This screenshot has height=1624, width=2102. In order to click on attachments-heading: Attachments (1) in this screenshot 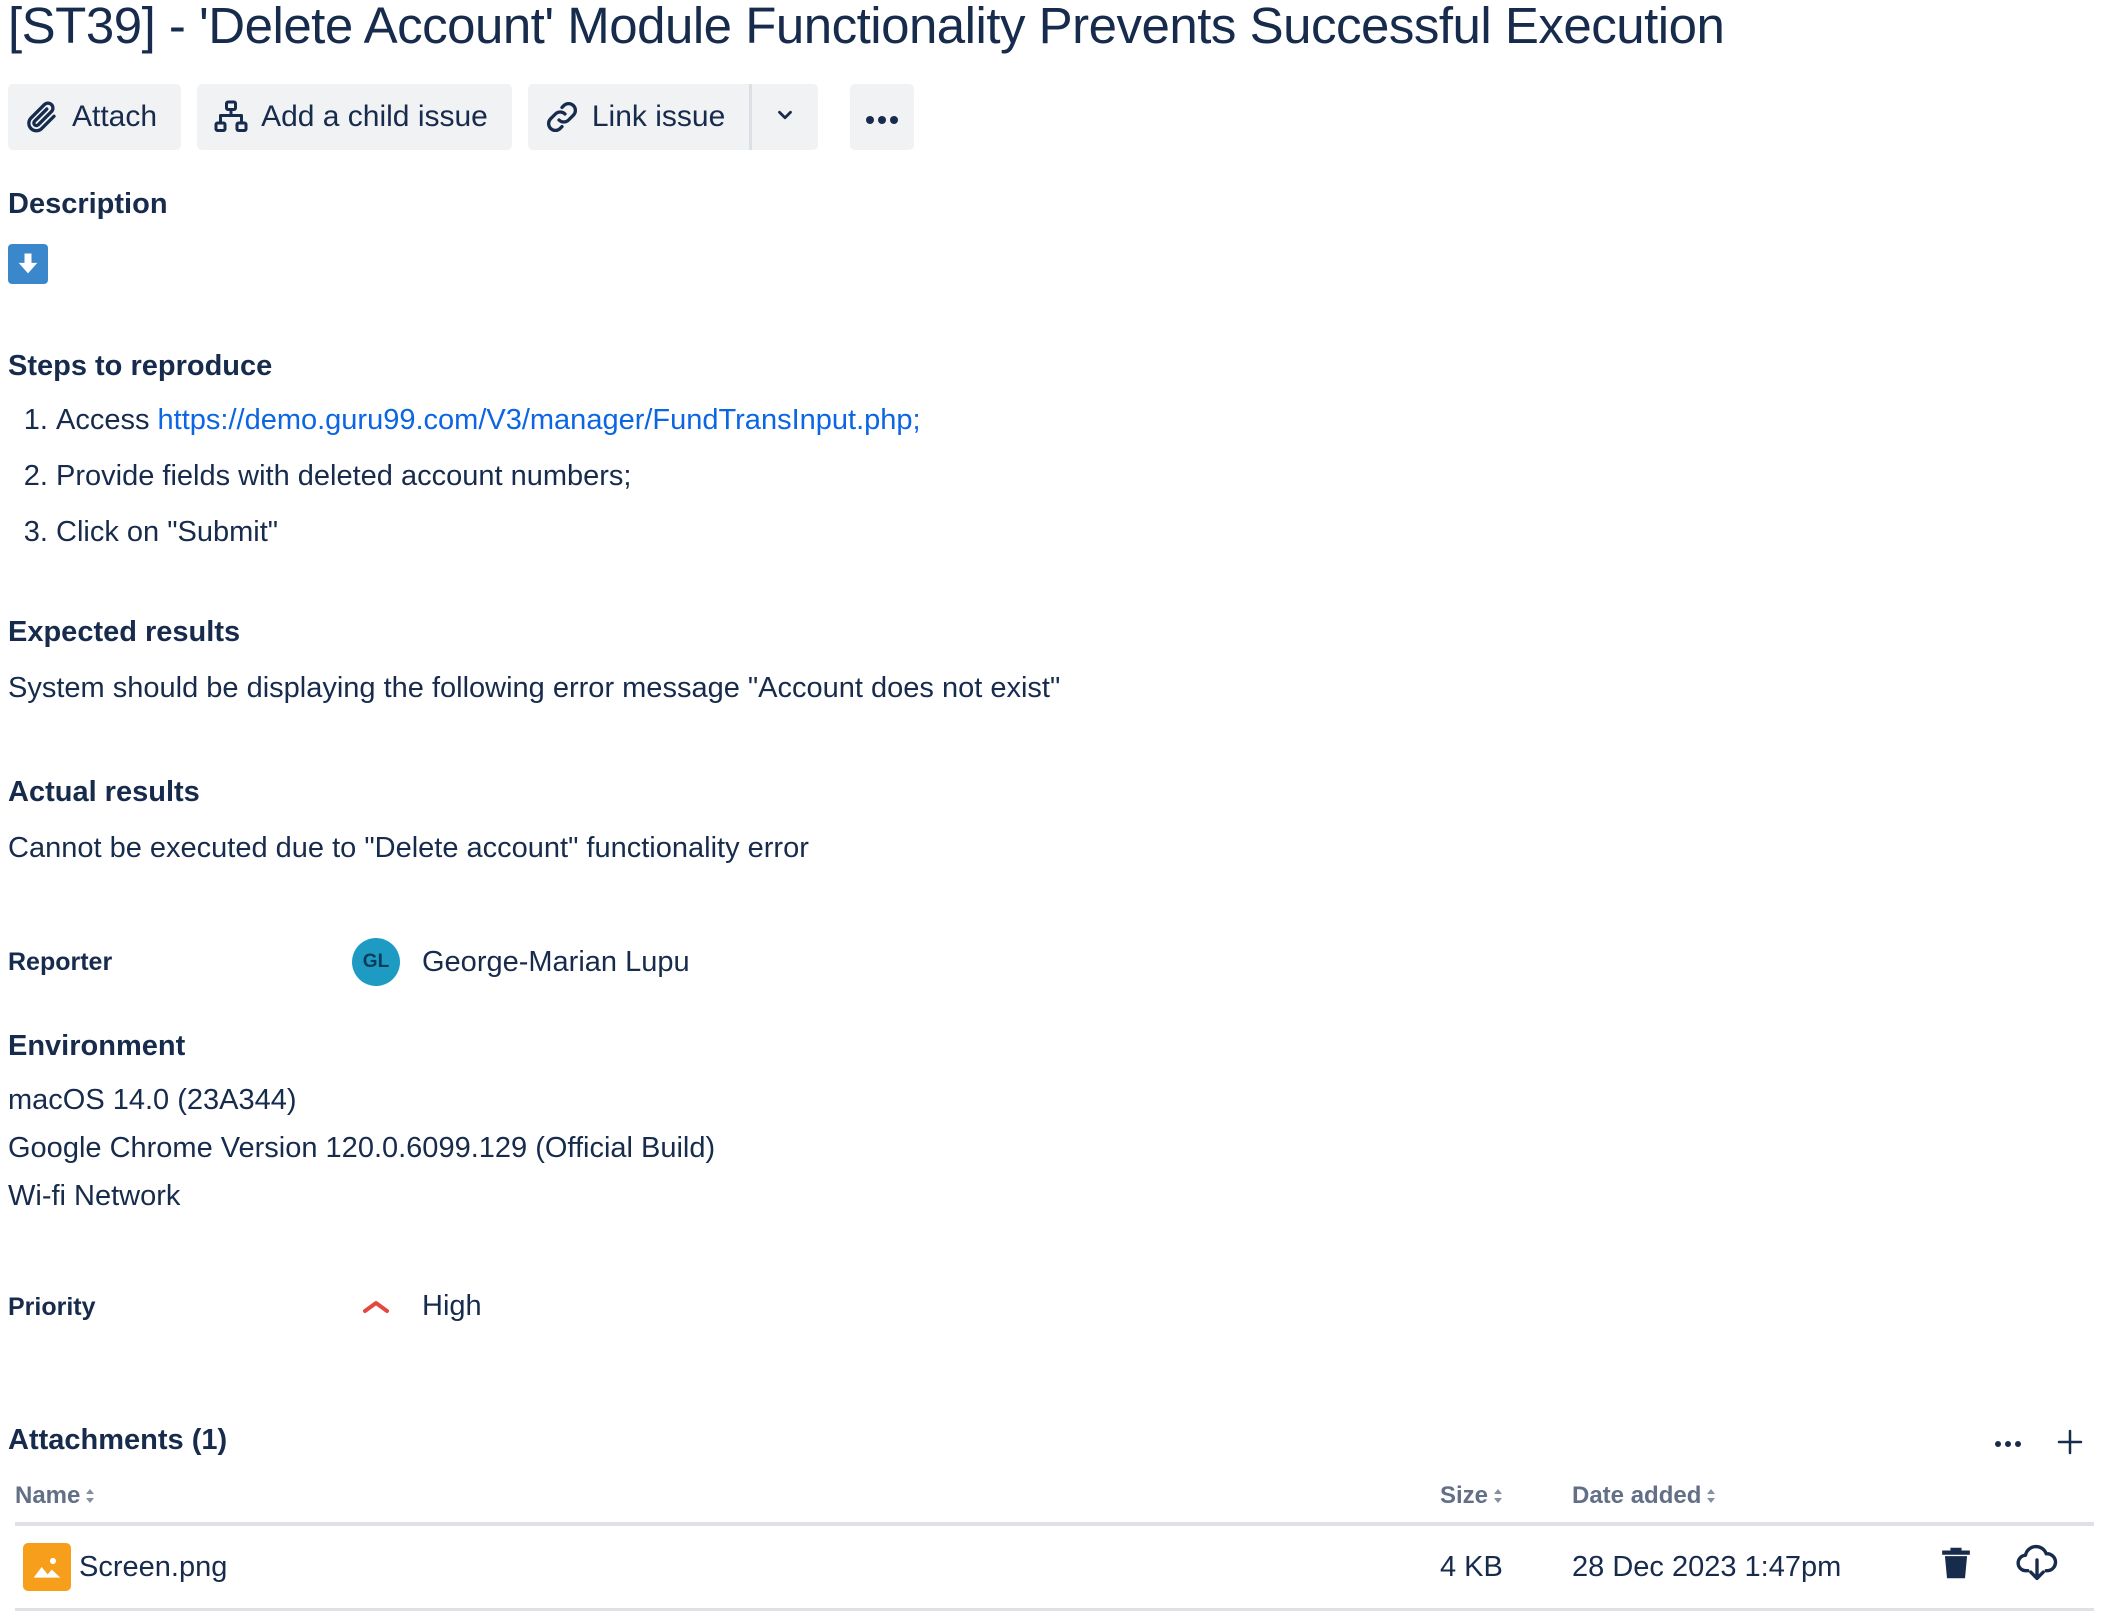, I will do `click(118, 1440)`.